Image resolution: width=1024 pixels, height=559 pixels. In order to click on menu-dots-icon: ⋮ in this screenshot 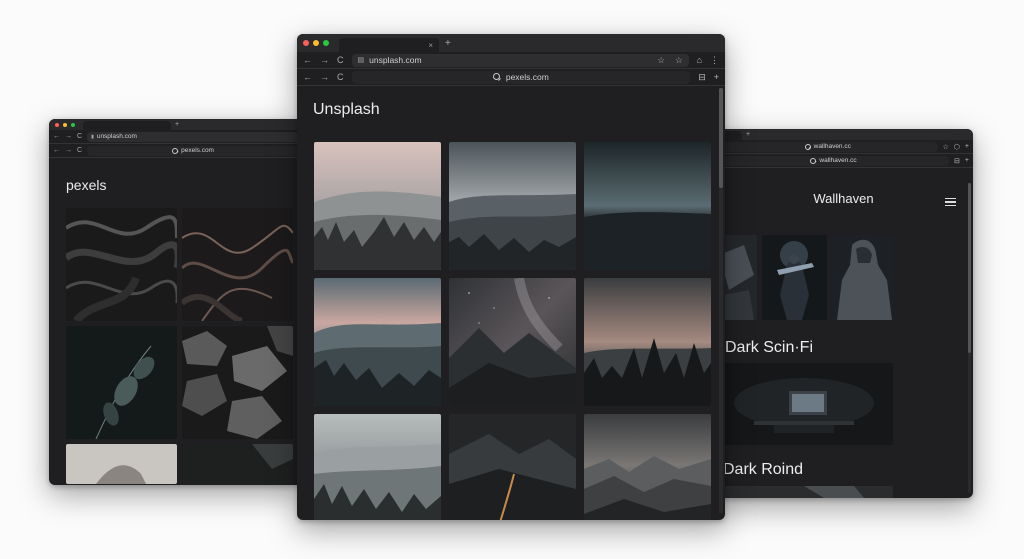, I will do `click(714, 60)`.